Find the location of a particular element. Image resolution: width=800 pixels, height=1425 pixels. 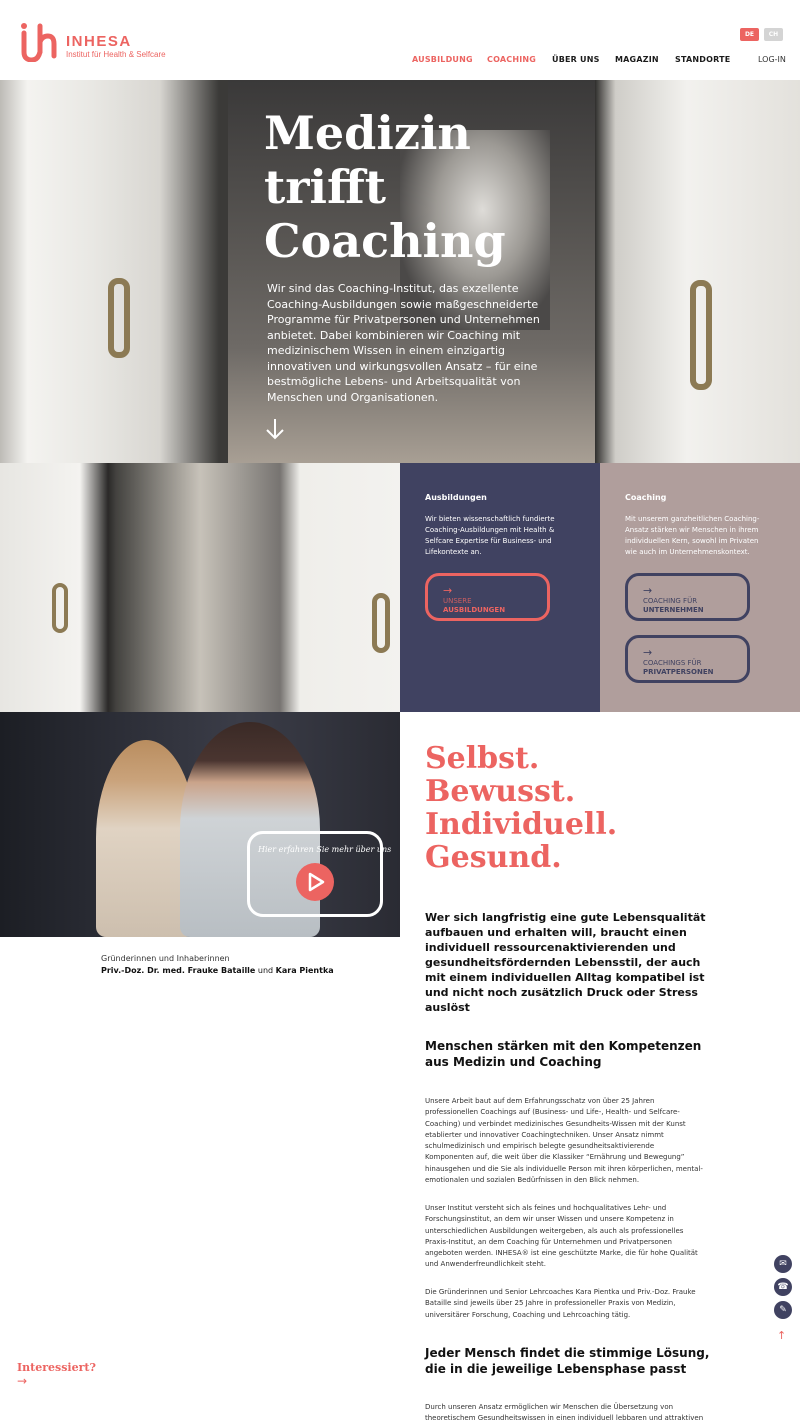

play-button is located at coordinates (315, 882).